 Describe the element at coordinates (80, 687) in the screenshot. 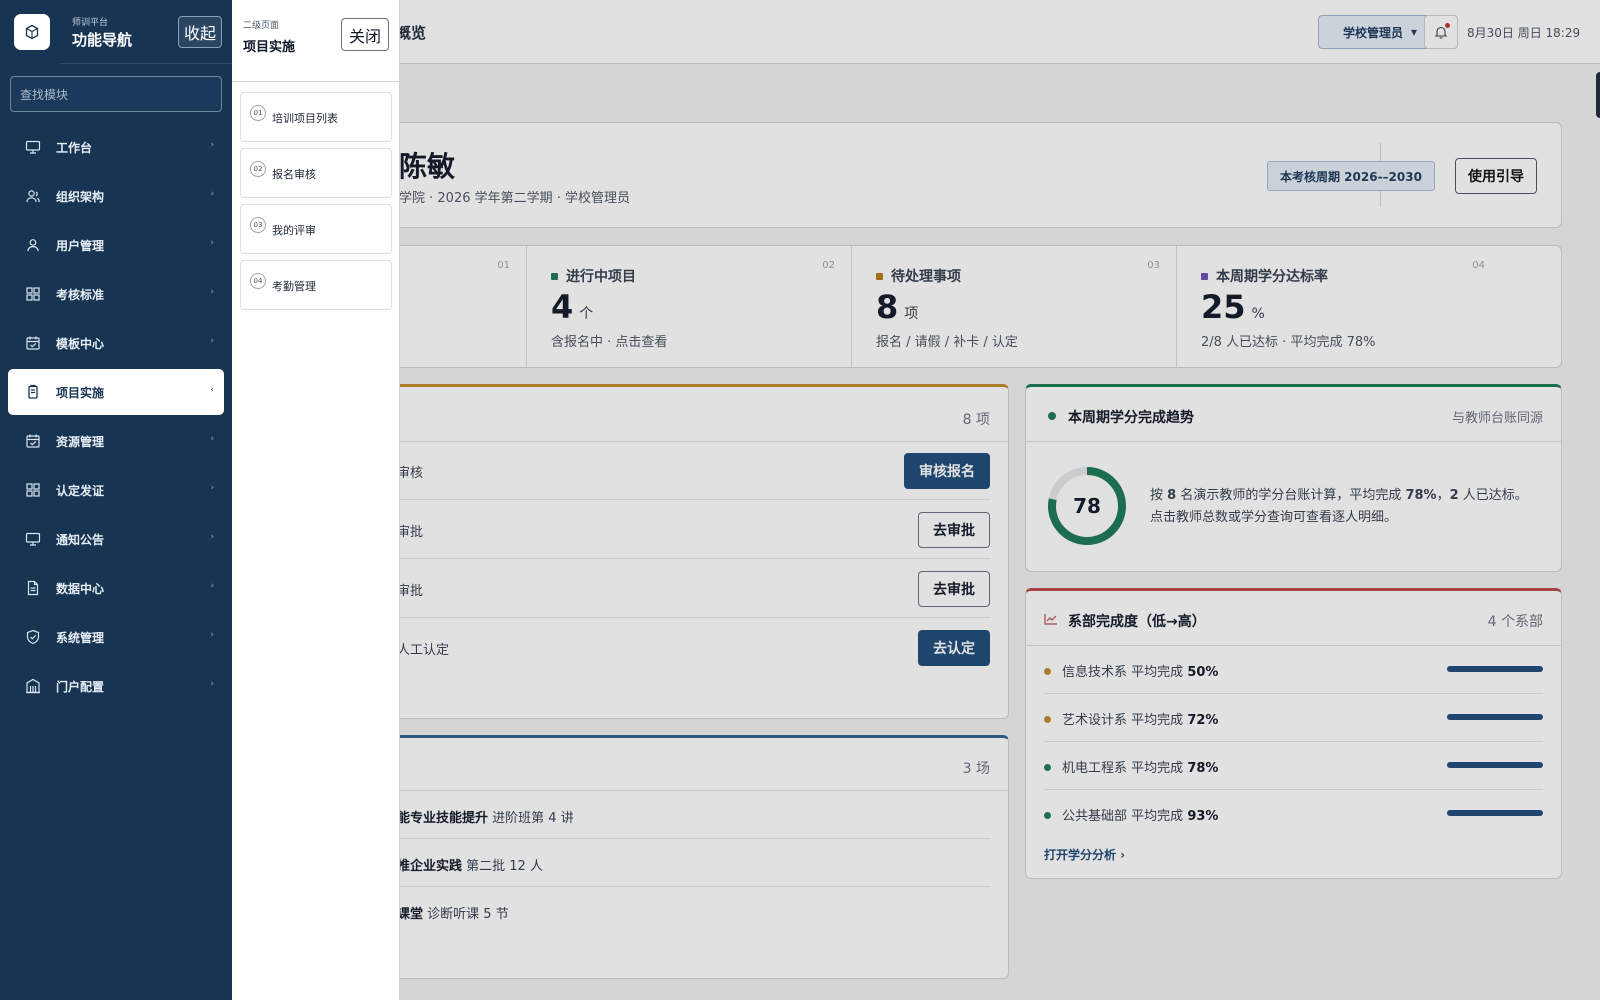

I see `sidebar-item-label: 门户配置` at that location.